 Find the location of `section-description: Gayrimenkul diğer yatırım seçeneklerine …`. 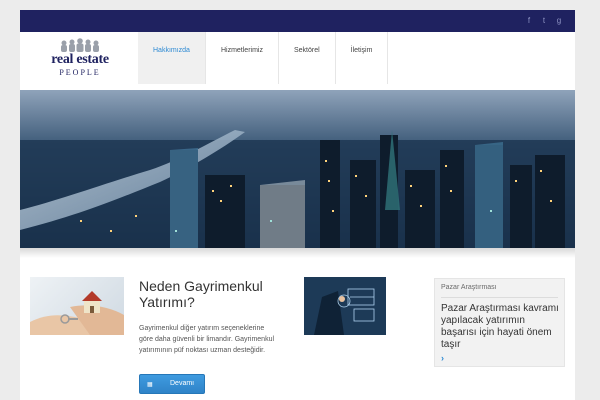

section-description: Gayrimenkul diğer yatırım seçeneklerine … is located at coordinates (207, 339).